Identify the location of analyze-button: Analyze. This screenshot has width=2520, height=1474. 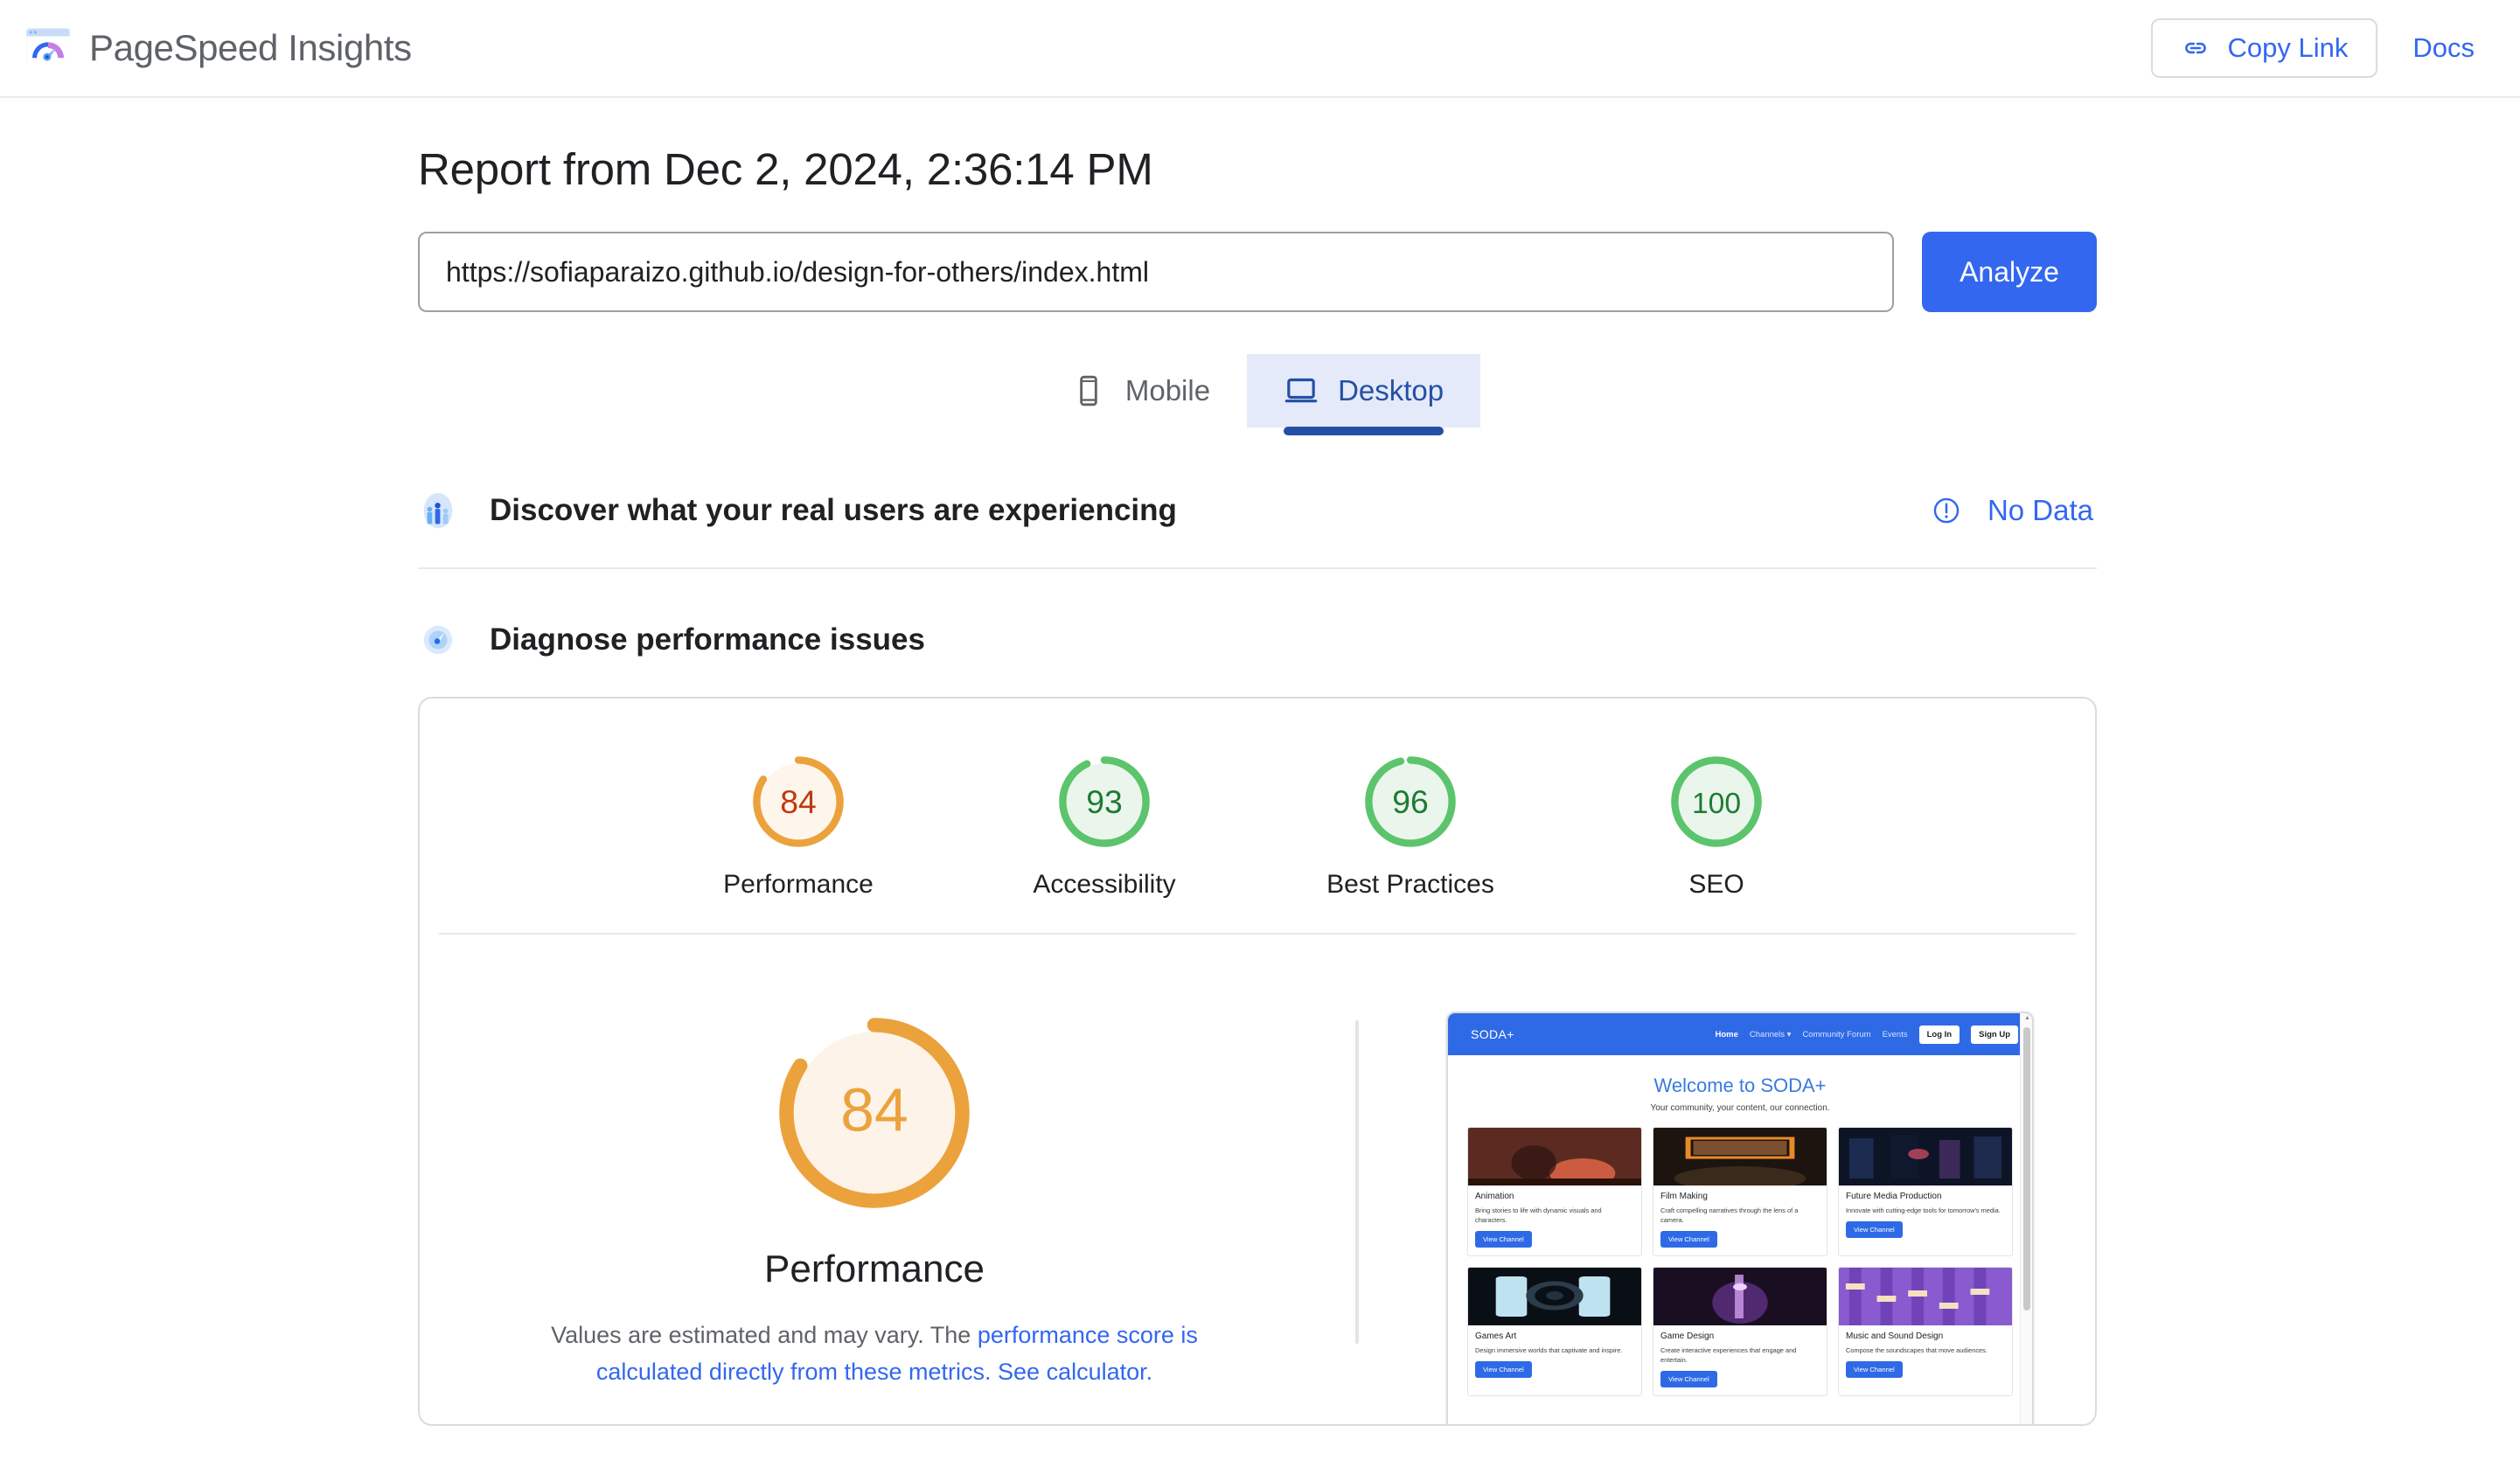
(2009, 272).